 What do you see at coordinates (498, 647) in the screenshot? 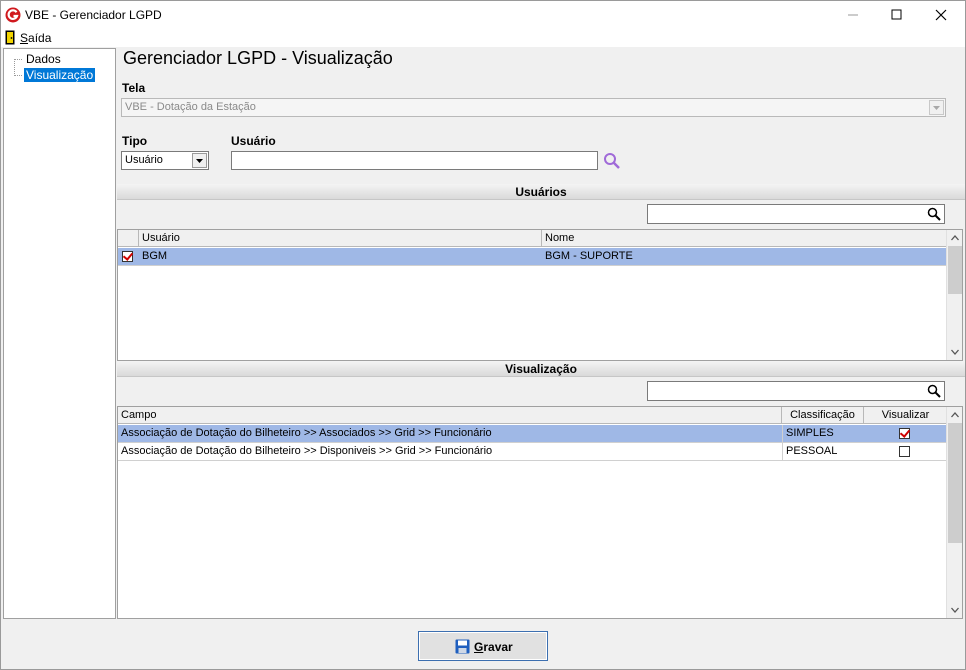
I see `gravar-label-rest: ravar` at bounding box center [498, 647].